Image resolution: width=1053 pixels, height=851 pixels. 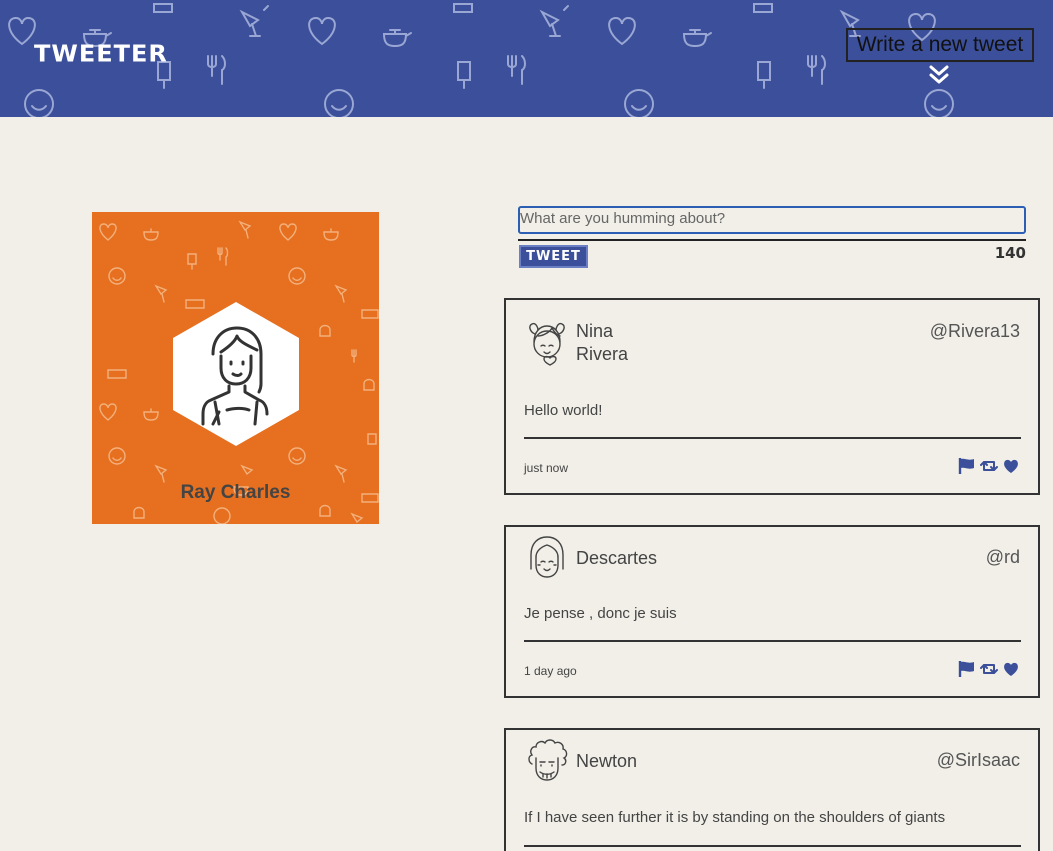 What do you see at coordinates (617, 558) in the screenshot?
I see `tweet-author-name: Descartes` at bounding box center [617, 558].